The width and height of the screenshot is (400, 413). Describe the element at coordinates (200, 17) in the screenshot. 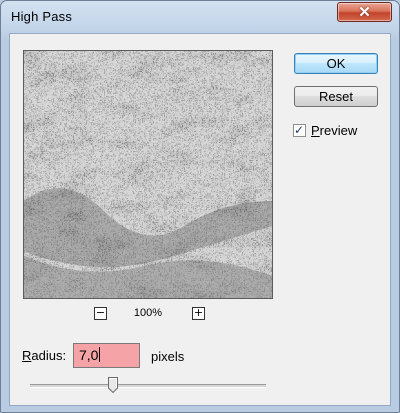

I see `title-bar: High Pass ✕` at that location.